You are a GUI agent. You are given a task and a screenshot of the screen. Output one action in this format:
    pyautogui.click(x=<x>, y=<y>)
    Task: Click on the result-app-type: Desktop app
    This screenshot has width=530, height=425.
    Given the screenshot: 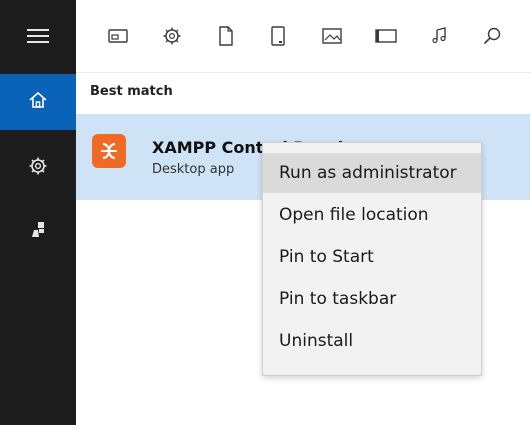 What is the action you would take?
    pyautogui.click(x=193, y=169)
    